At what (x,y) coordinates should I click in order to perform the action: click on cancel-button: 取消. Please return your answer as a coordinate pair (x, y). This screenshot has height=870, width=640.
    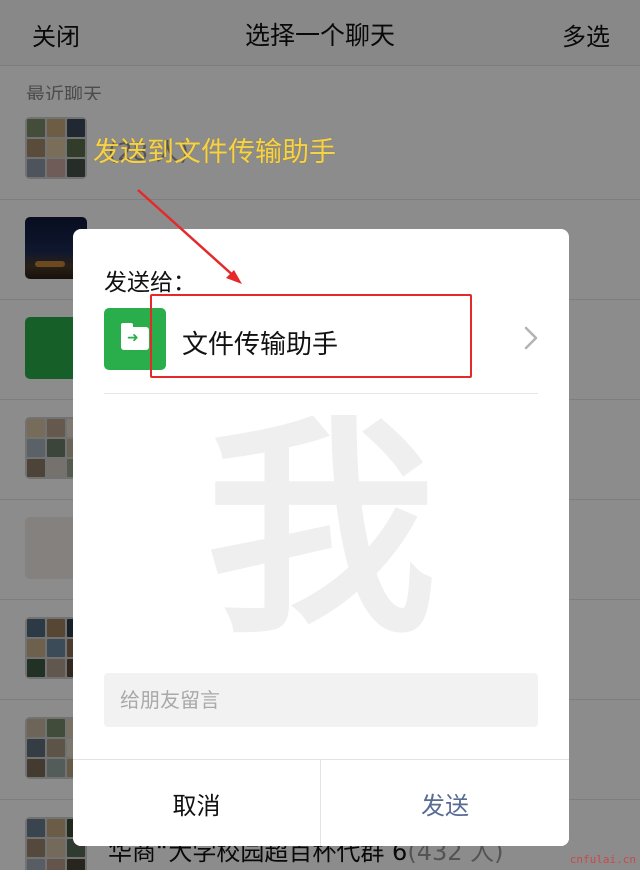
    Looking at the image, I should click on (197, 803).